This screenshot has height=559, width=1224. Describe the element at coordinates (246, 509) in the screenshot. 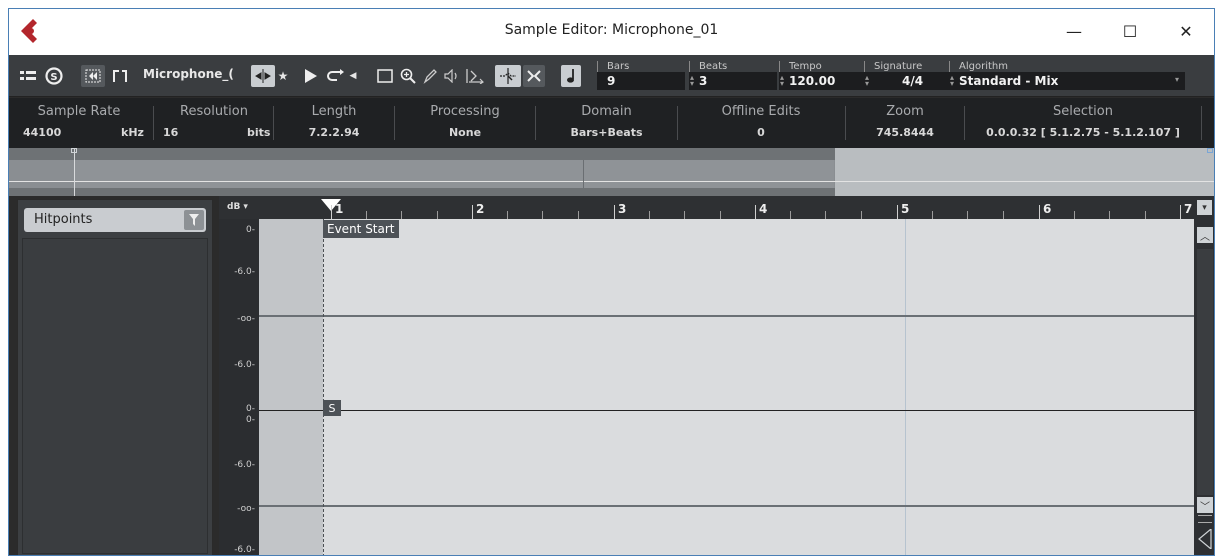

I see `db-scale-ch2-3: -oo-` at that location.